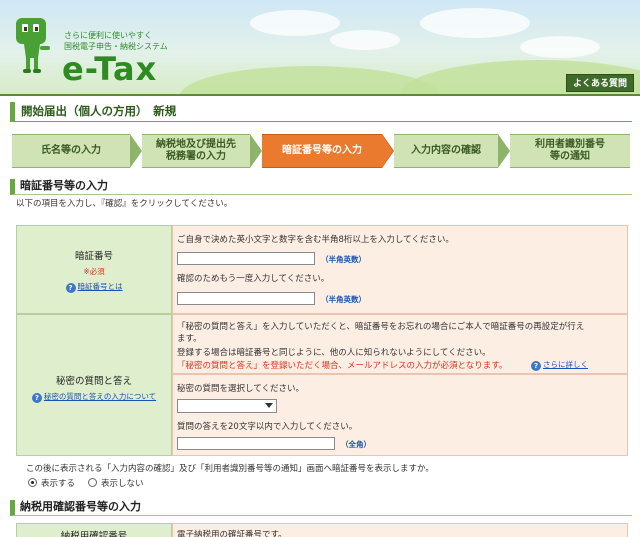 This screenshot has width=640, height=537. I want to click on header-divider, so click(320, 95).